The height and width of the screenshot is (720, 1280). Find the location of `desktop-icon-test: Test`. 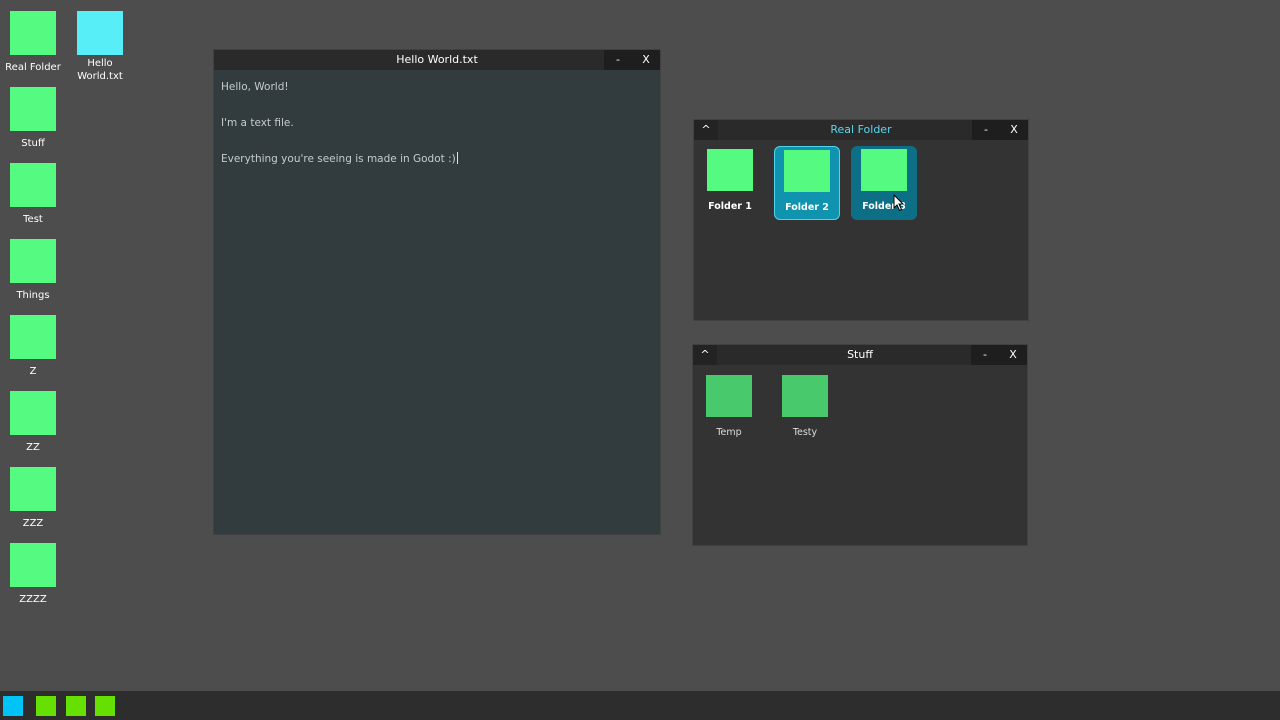

desktop-icon-test: Test is located at coordinates (33, 194).